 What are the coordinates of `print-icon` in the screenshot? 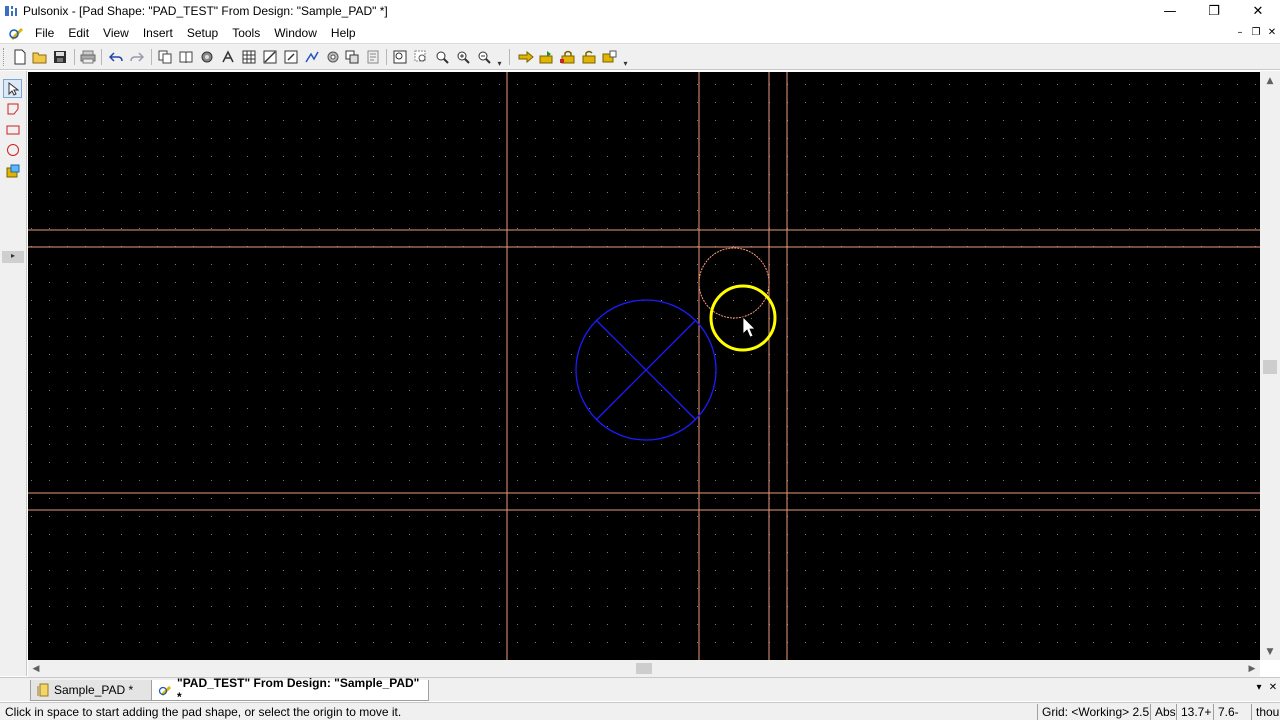 It's located at (88, 57).